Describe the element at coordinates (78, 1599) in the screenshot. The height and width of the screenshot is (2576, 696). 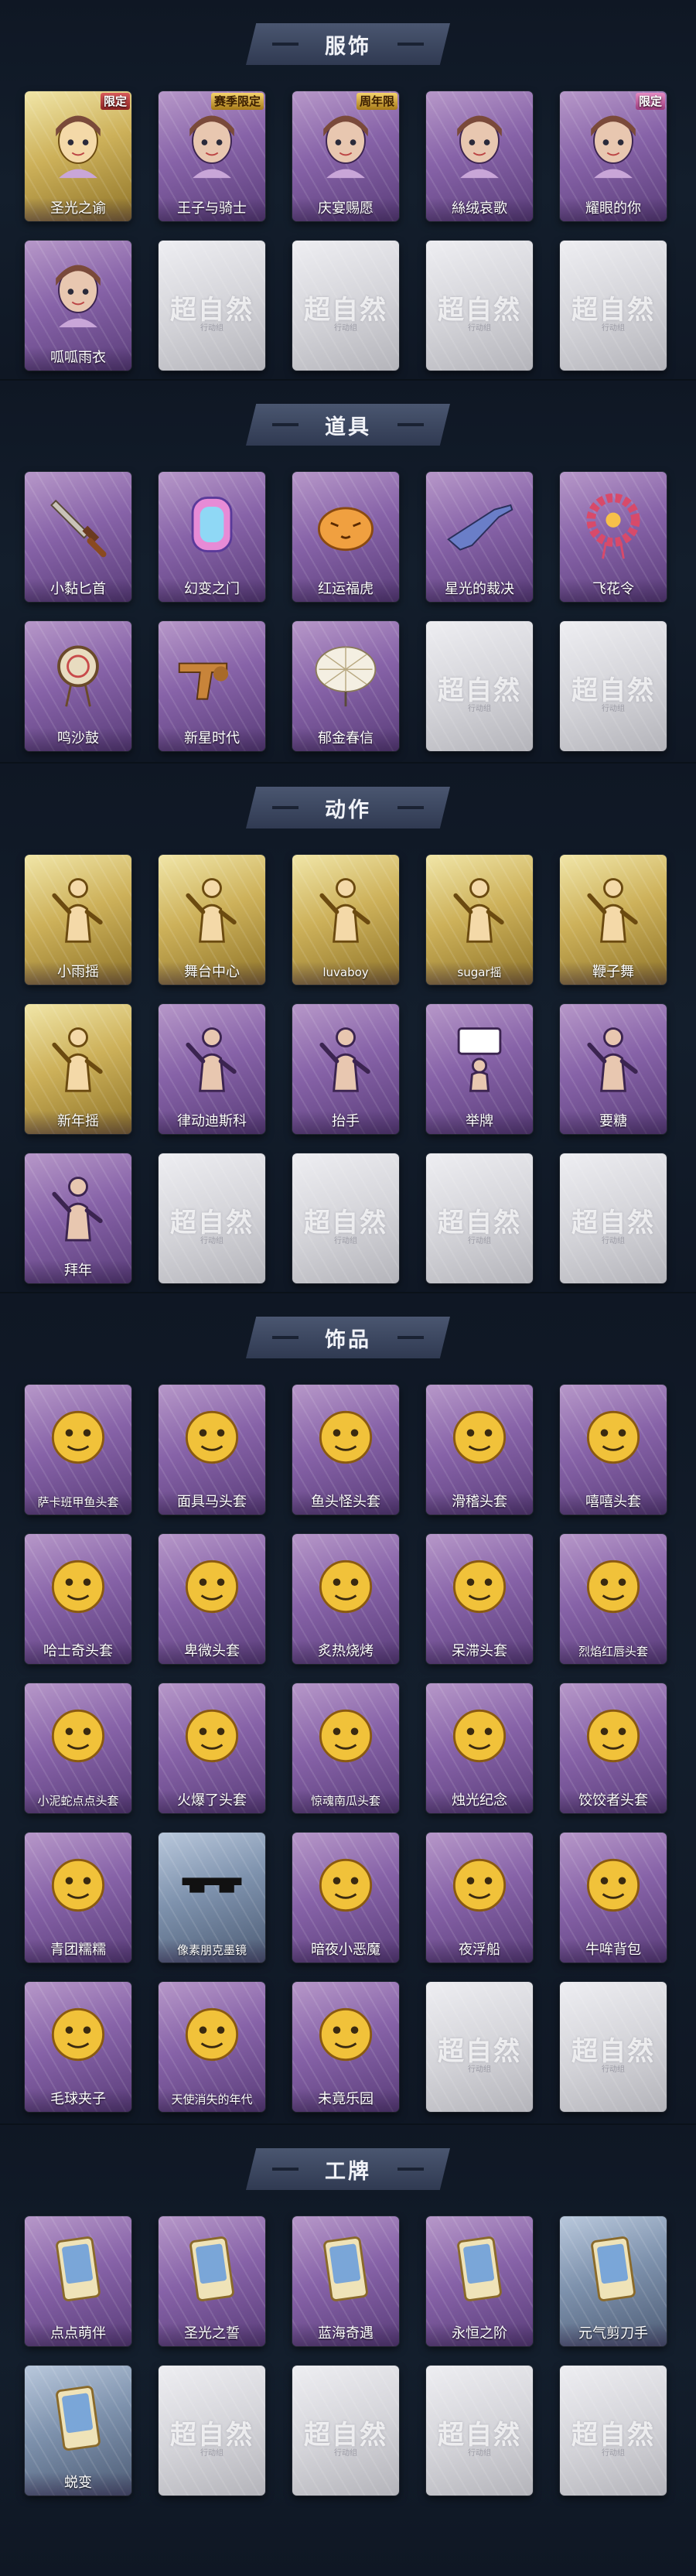
I see `item-card: 哈士奇头套` at that location.